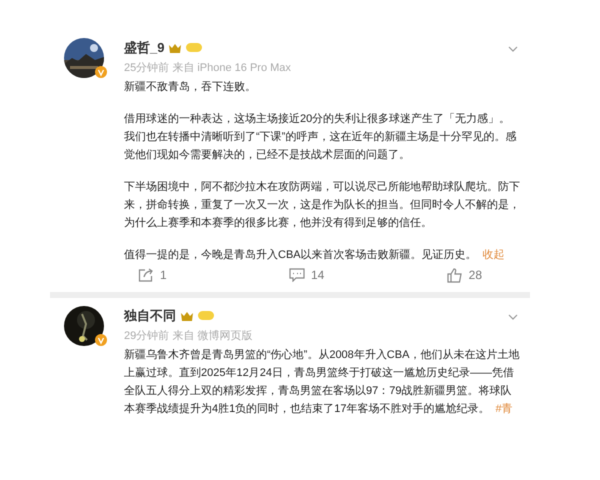 Image resolution: width=600 pixels, height=480 pixels. Describe the element at coordinates (321, 137) in the screenshot. I see `post-text: 借用球迷的一种表达，这场主场接近20分的失利让很多球迷产生了「无力感」。我们也在转播中清晰听到了“下课”的呼声，这在近年的新疆主场是十分罕见的。感觉他们现如今需要解决的，已经不是技战术层面的问题了。` at that location.